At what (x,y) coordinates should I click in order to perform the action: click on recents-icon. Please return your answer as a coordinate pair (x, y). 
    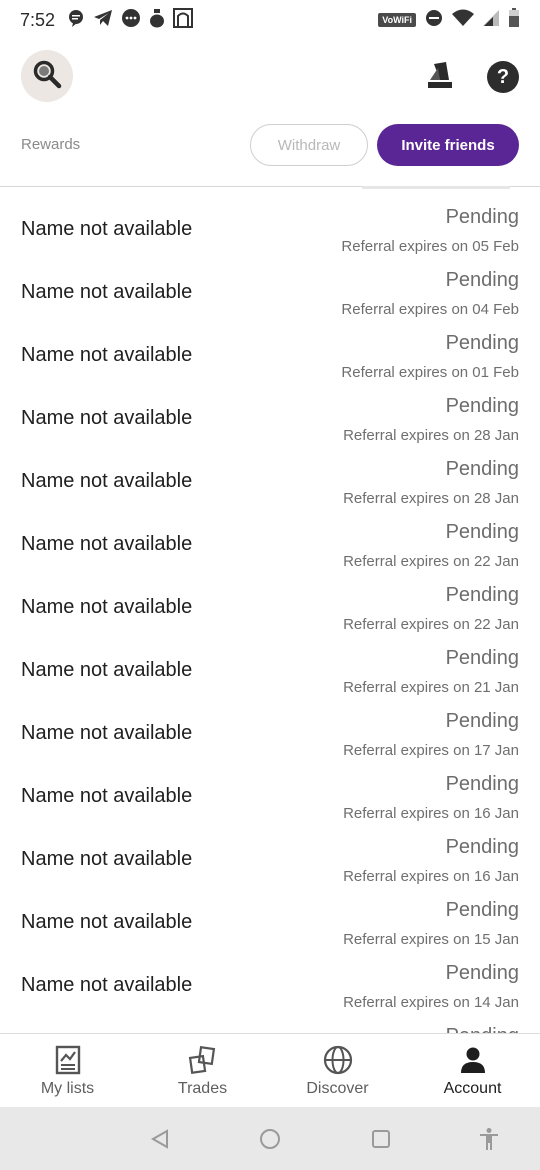
    Looking at the image, I should click on (381, 1139).